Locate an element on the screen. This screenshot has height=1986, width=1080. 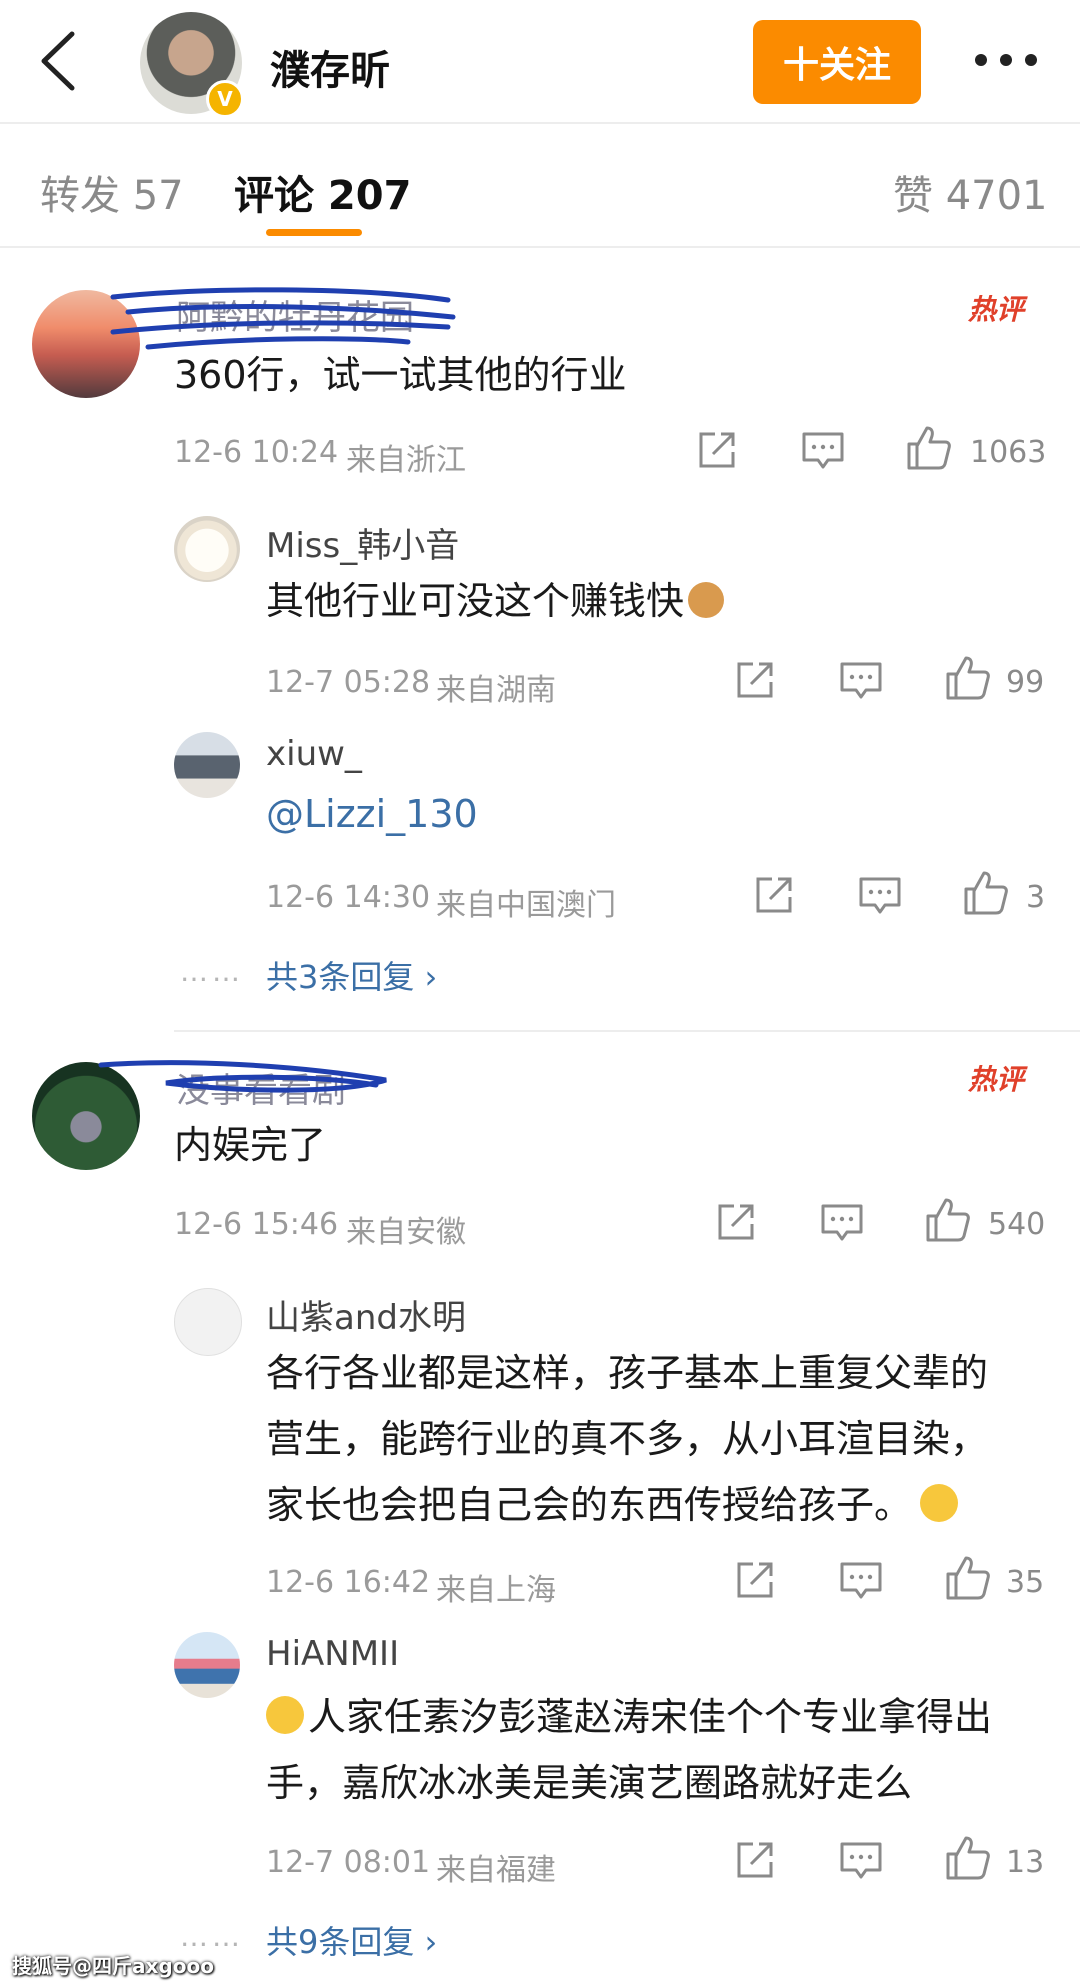
reply-text: 人家任素汐彭蓬赵涛宋佳个个专业拿得出 手，嘉欣冰冰美是美演艺圈路就好走么 is located at coordinates (629, 1750).